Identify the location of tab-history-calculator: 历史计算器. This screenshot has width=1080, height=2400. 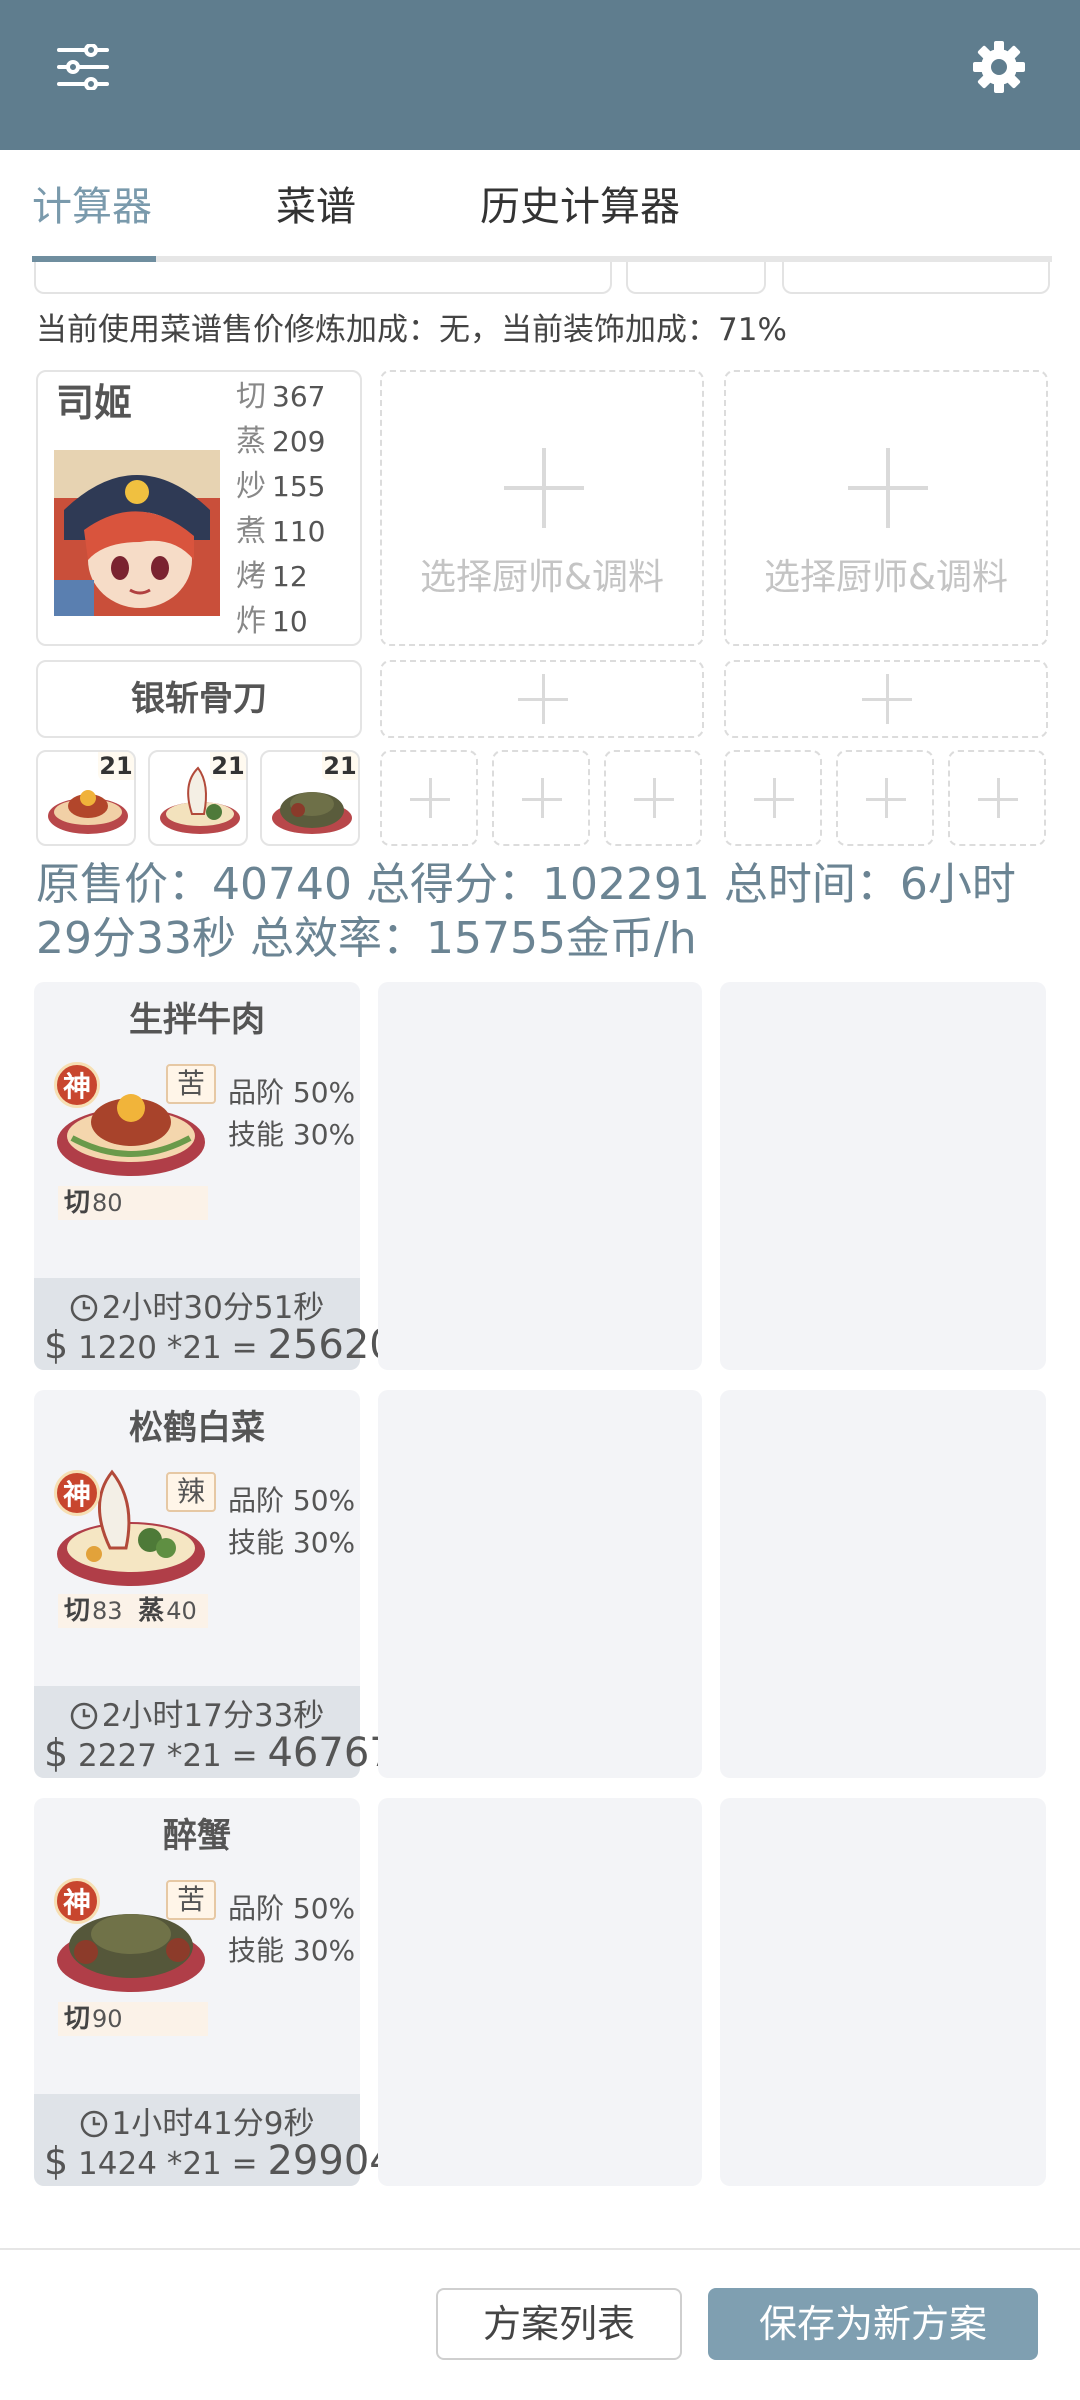
(580, 207).